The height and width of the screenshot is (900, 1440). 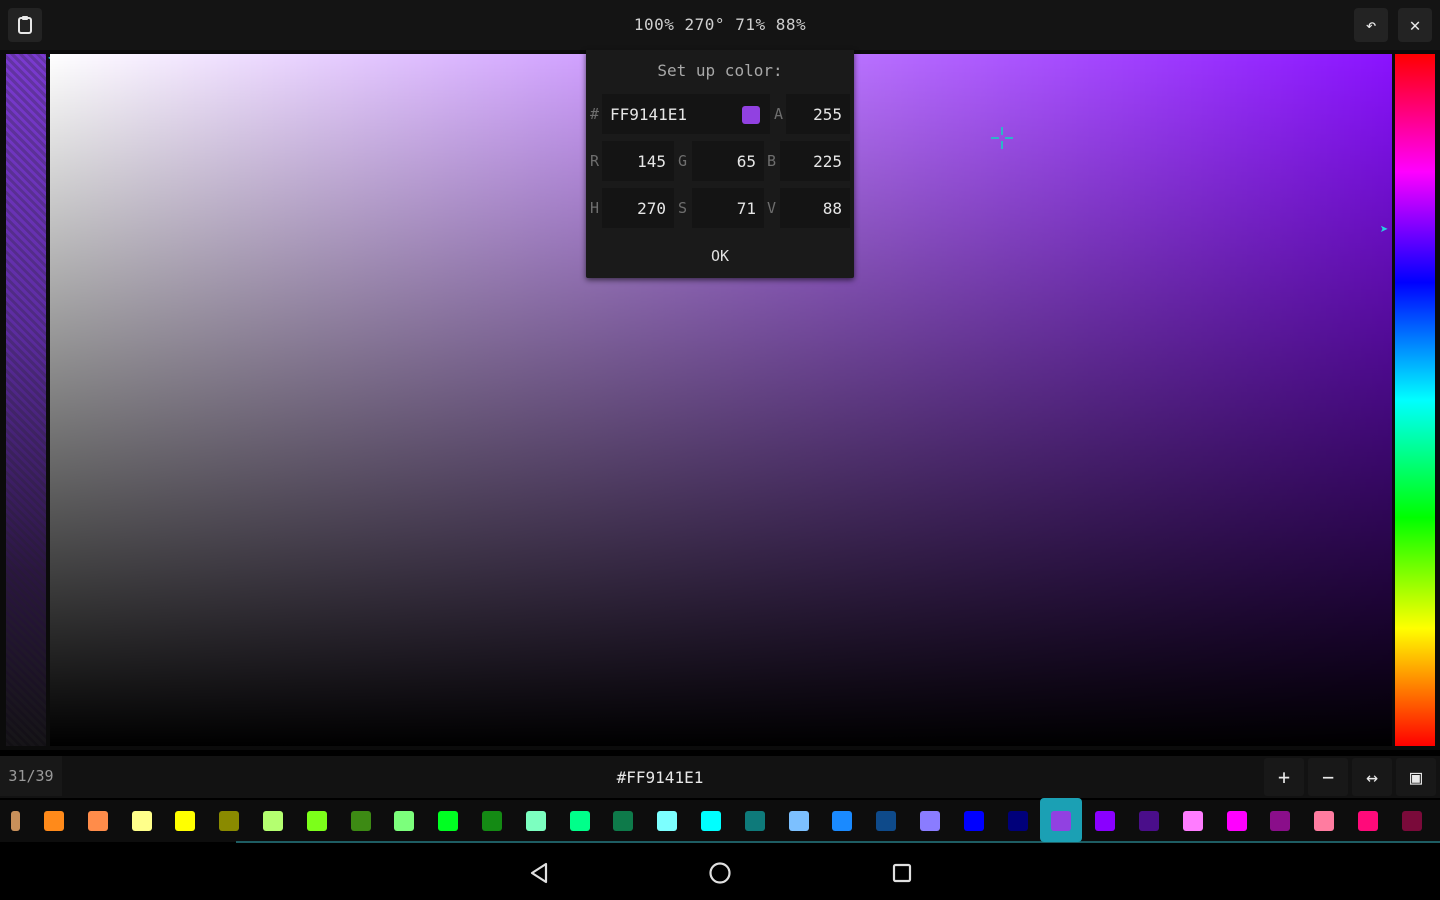 I want to click on hue-marker-icon: ➤, so click(x=1384, y=230).